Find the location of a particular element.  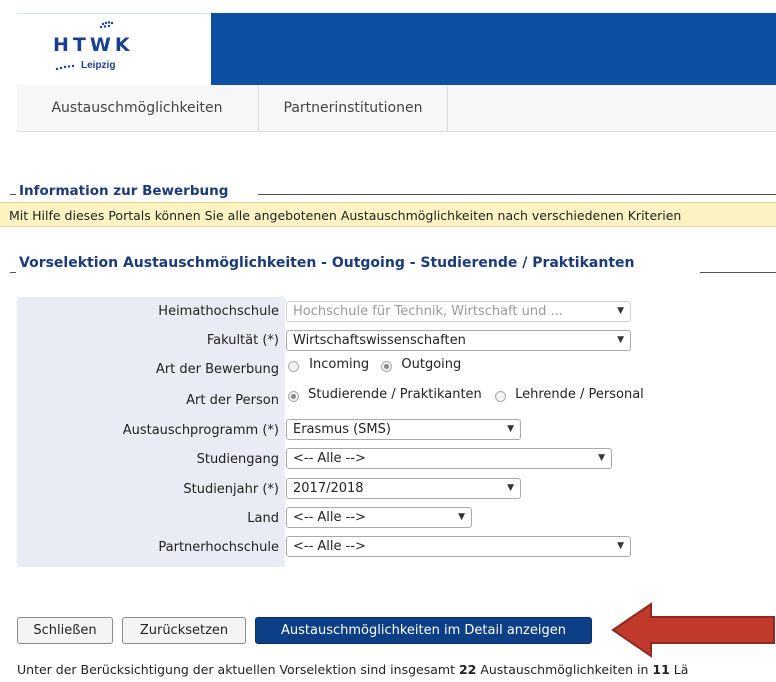

nav-tab-austauschmoeglichkeiten: Austauschmöglichkeiten is located at coordinates (137, 108).